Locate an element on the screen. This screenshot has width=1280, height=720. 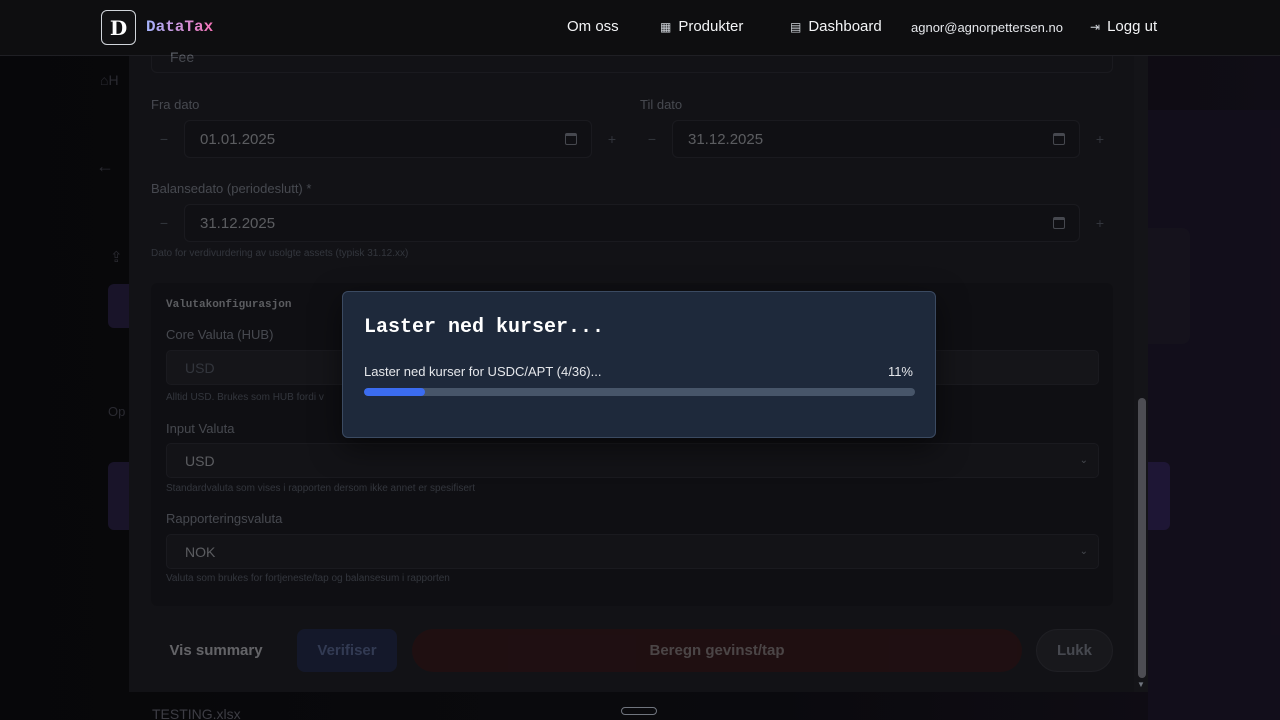
progress-bar is located at coordinates (639, 392).